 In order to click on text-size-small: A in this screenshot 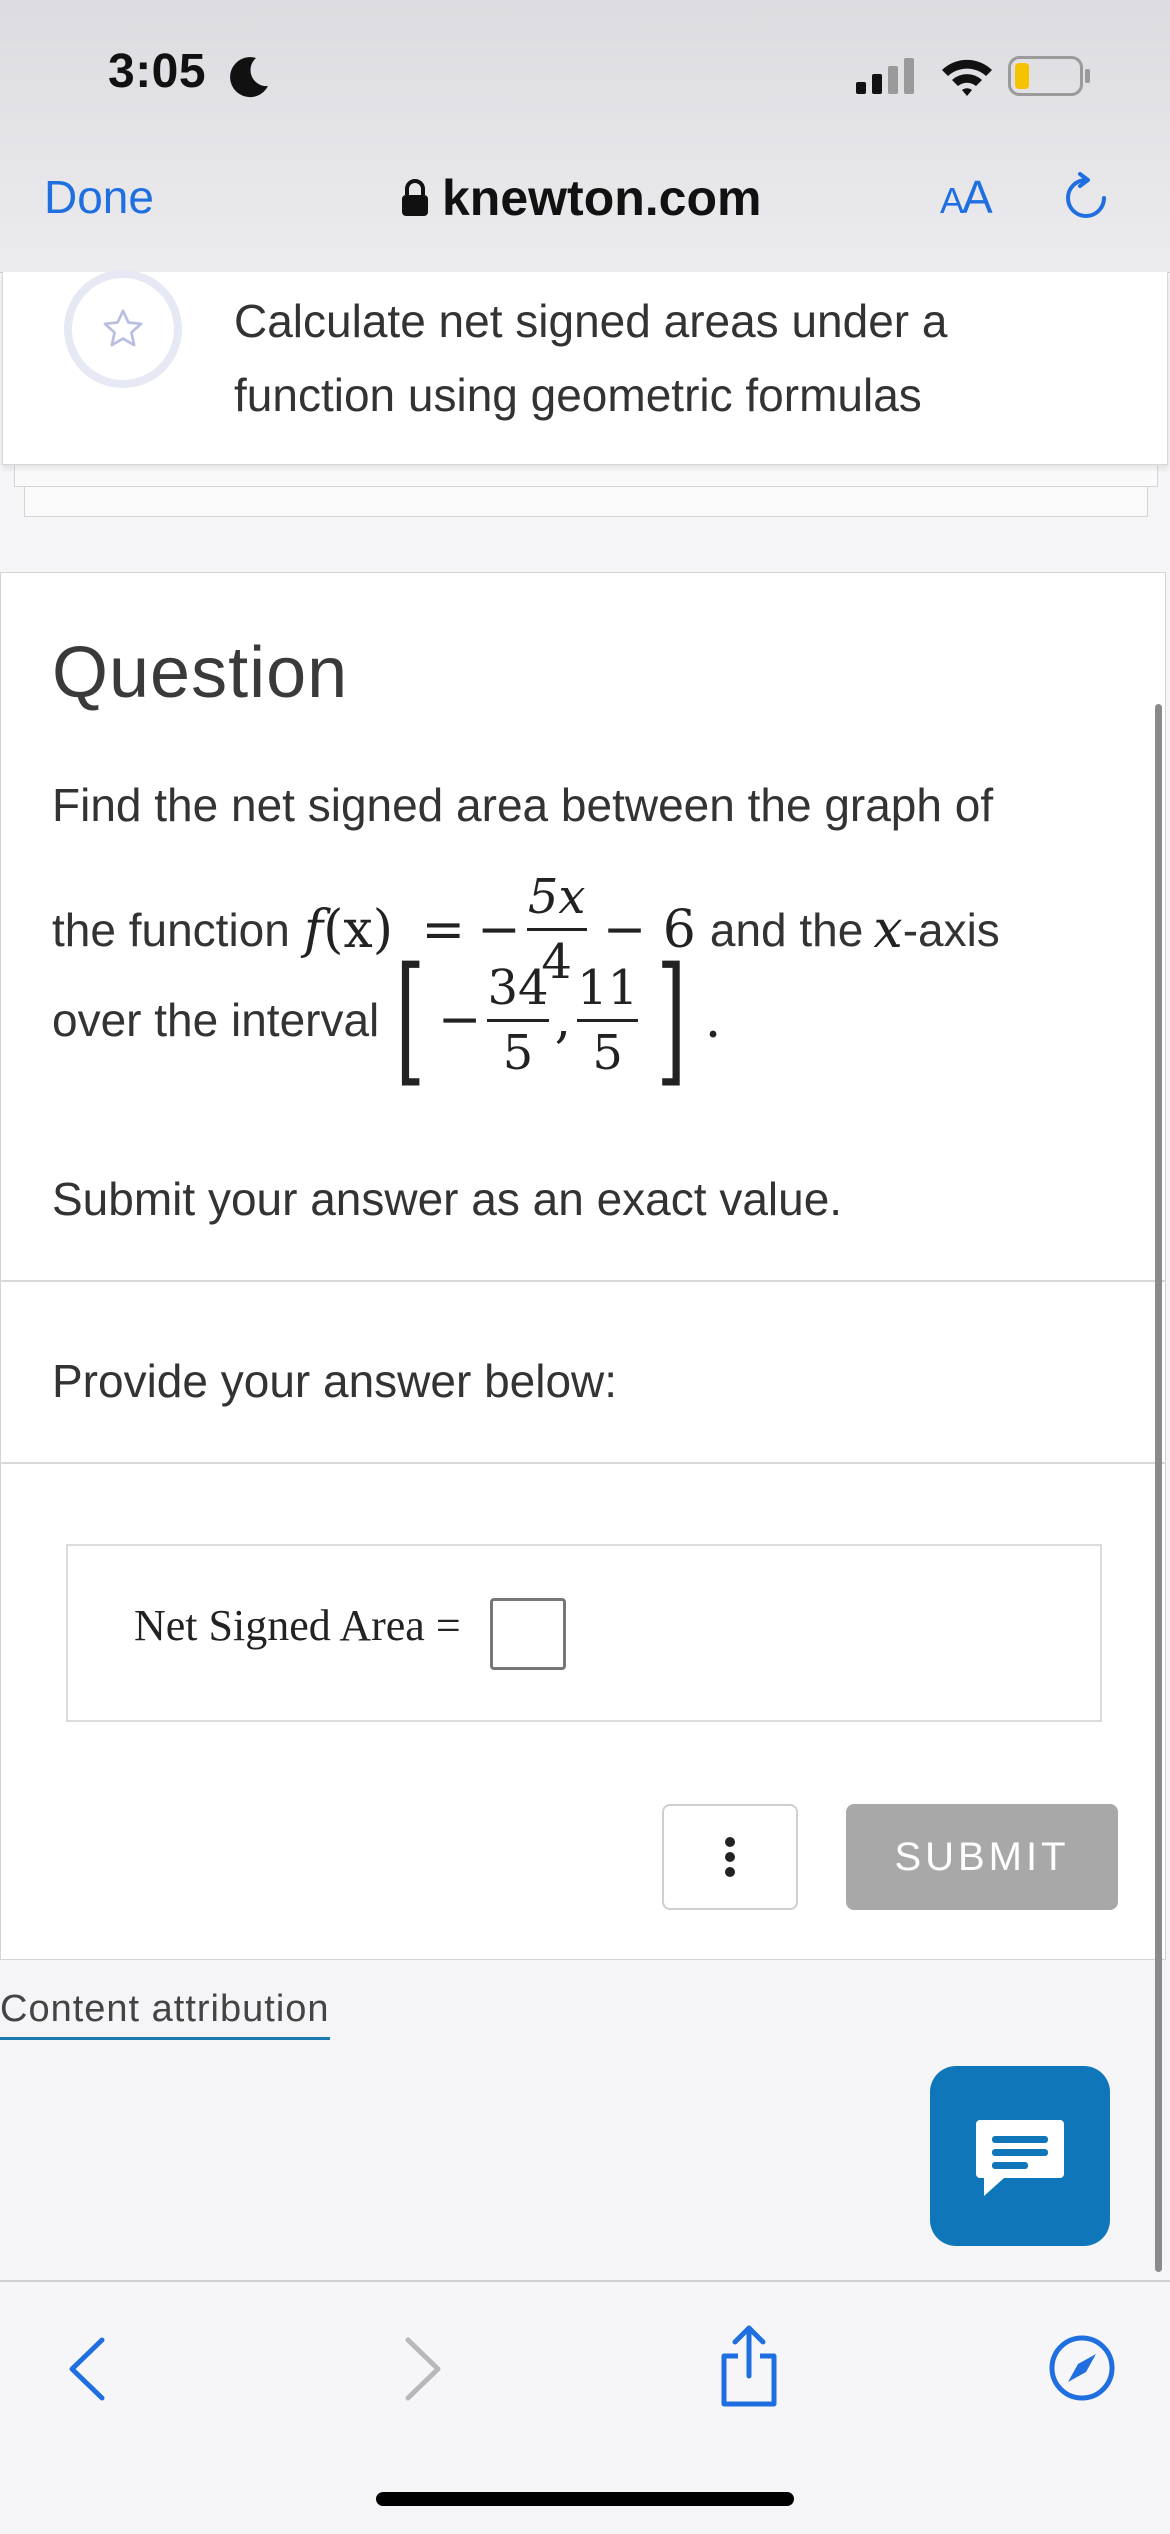, I will do `click(952, 200)`.